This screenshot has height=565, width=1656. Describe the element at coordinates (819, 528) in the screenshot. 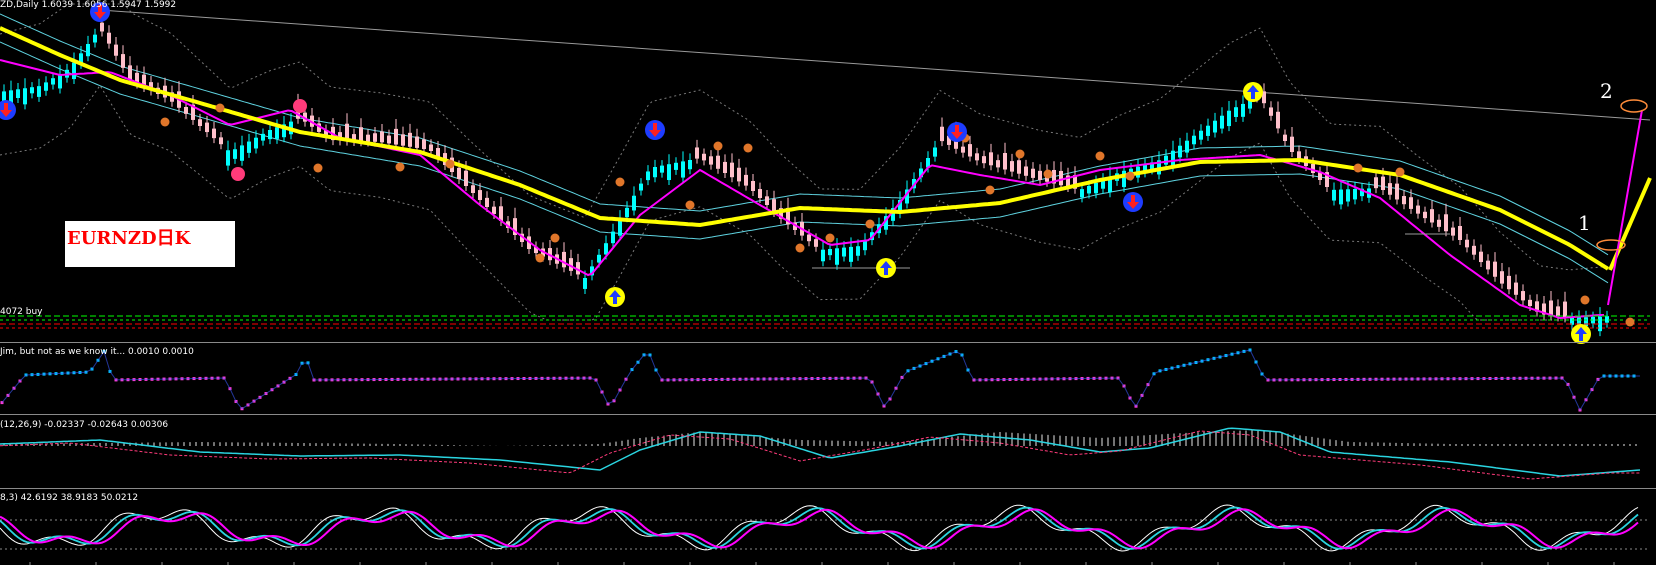

I see `stoch-main-line` at that location.